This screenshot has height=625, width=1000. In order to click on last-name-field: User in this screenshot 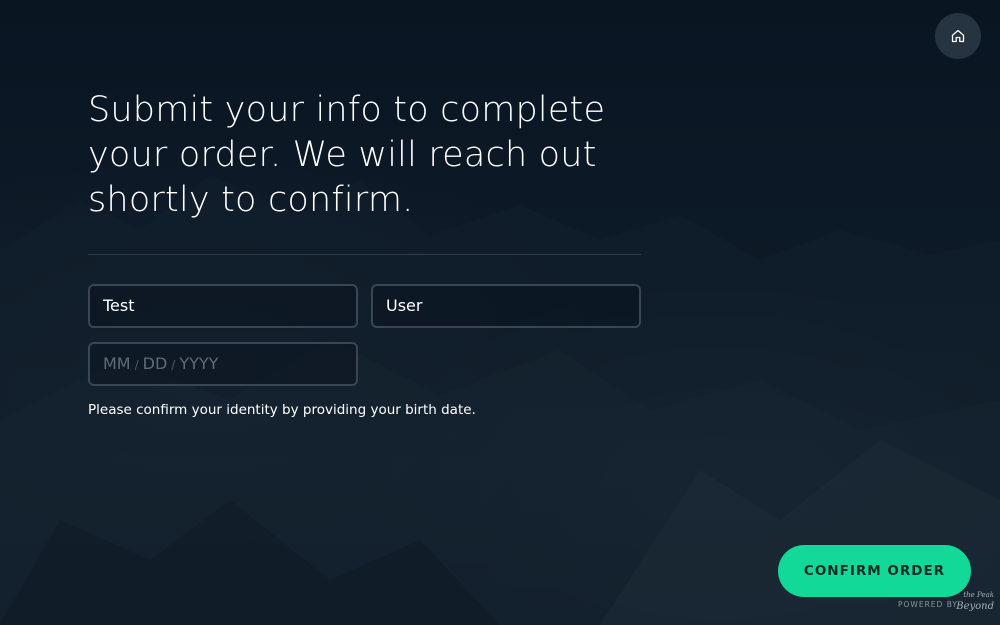, I will do `click(506, 306)`.